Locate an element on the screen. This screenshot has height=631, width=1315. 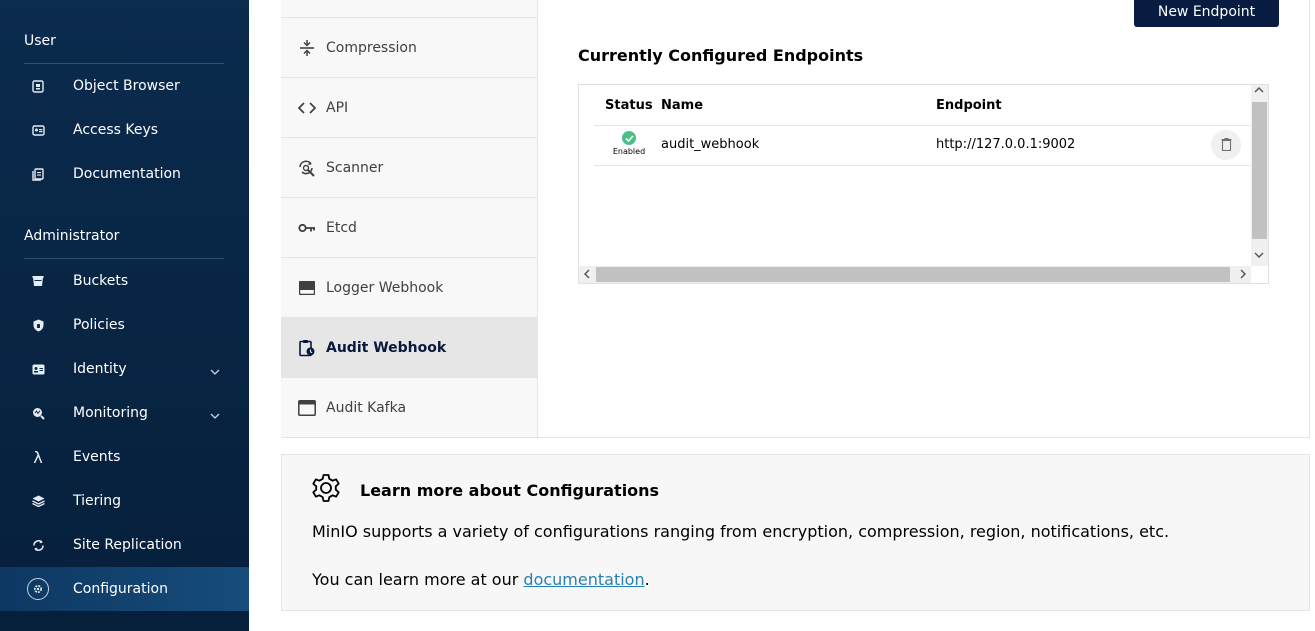
row-divider is located at coordinates (922, 165).